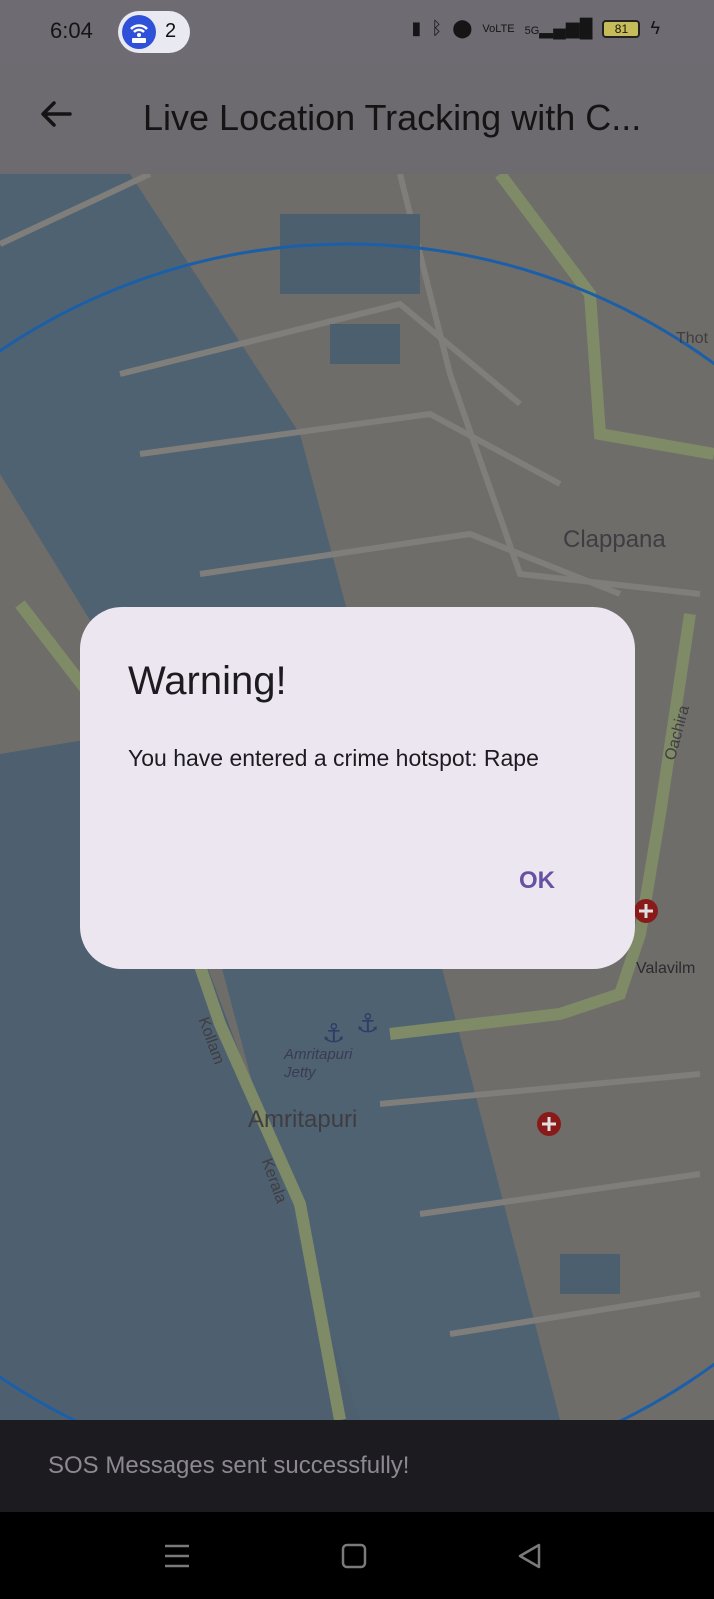  I want to click on menu-icon, so click(177, 1556).